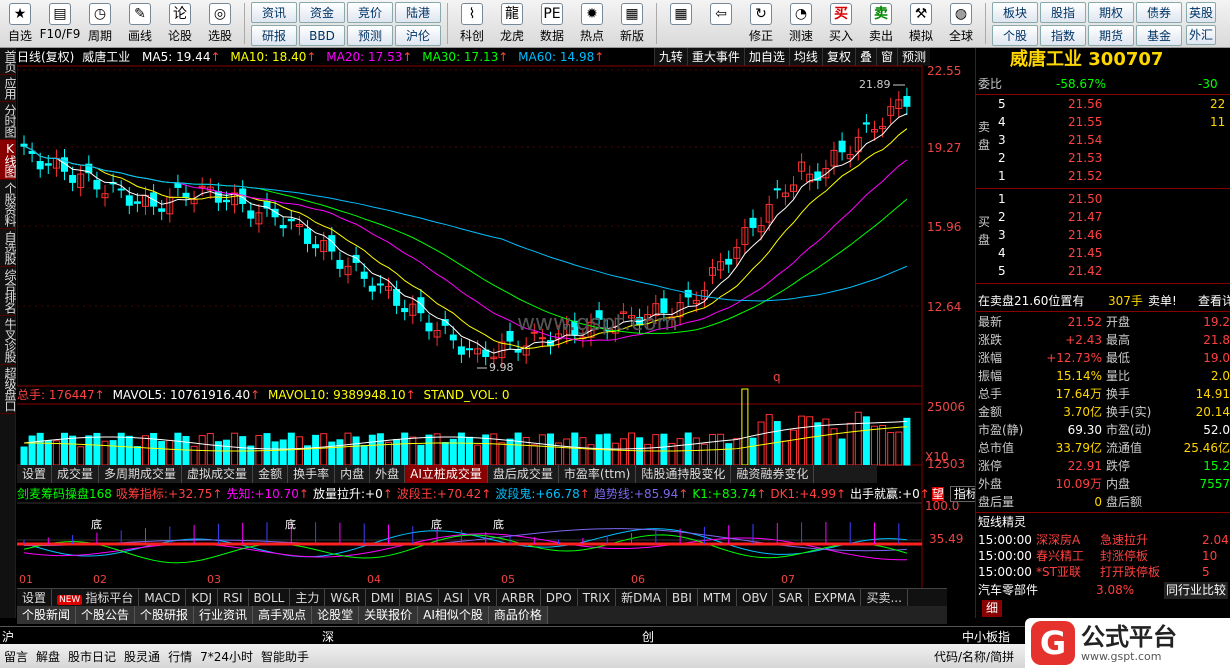 This screenshot has width=1230, height=668. I want to click on indicator-tab: KDJ, so click(202, 597).